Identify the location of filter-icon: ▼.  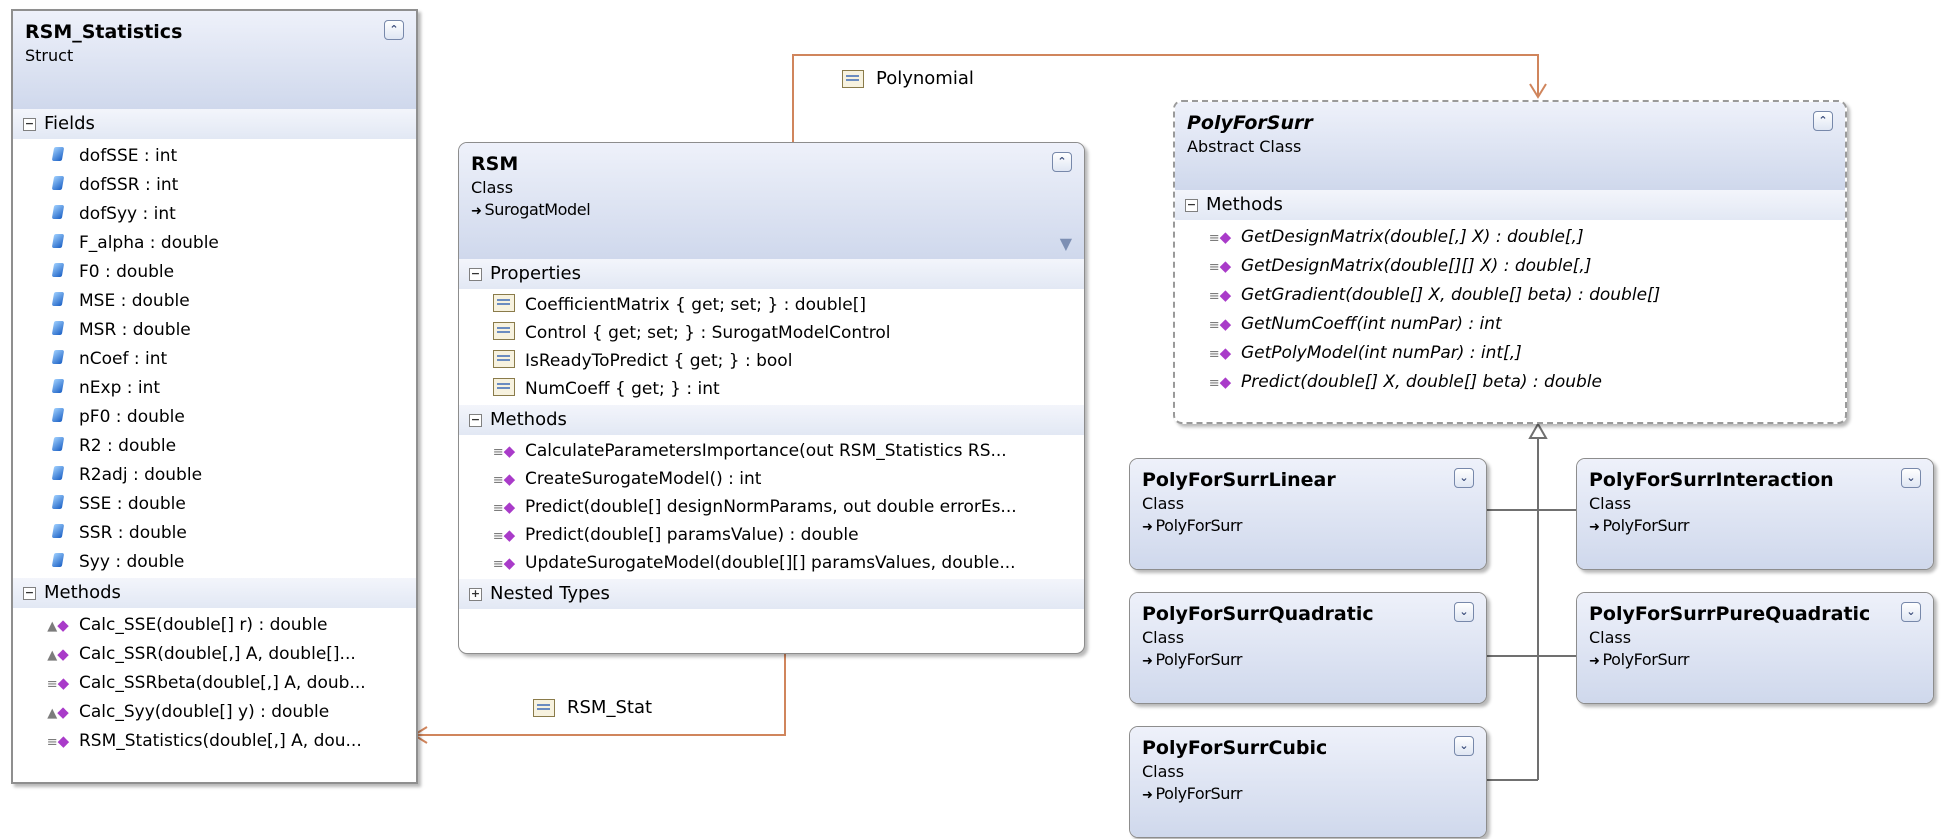
(1066, 243).